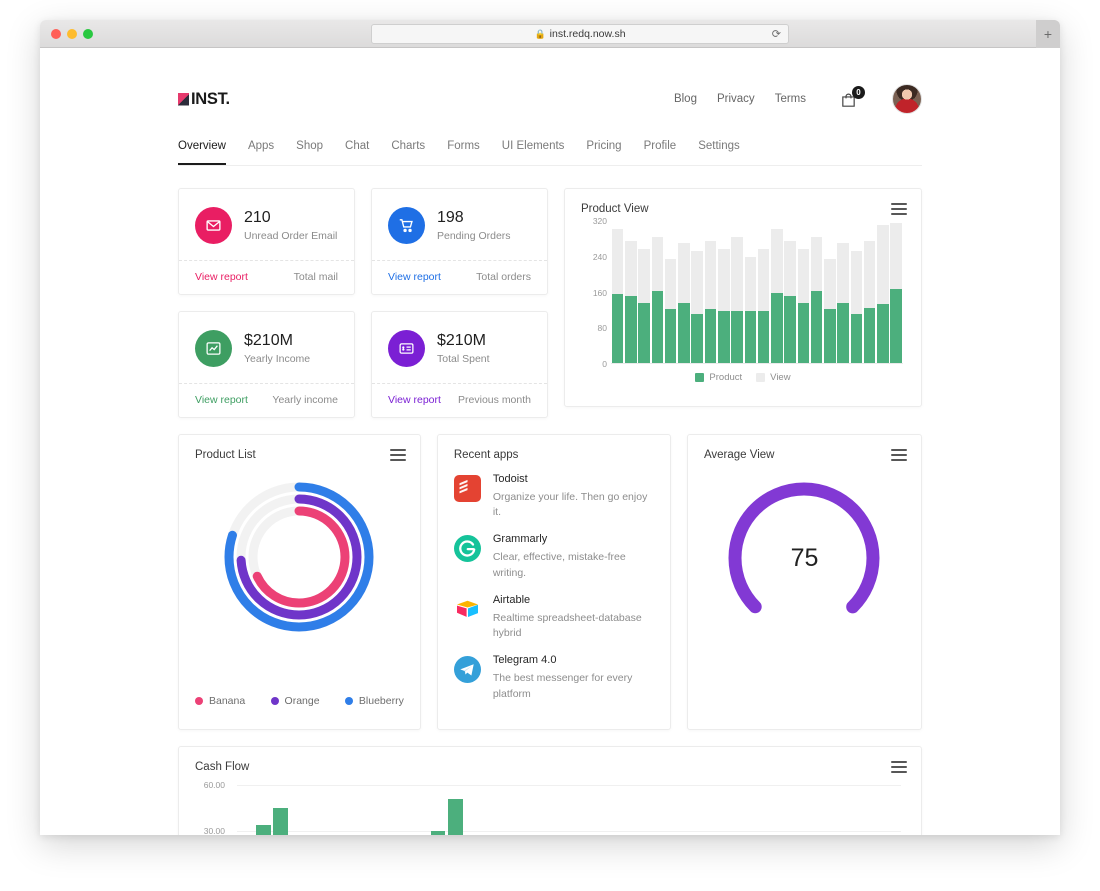 The image size is (1100, 891). I want to click on new-tab-button: +, so click(1048, 34).